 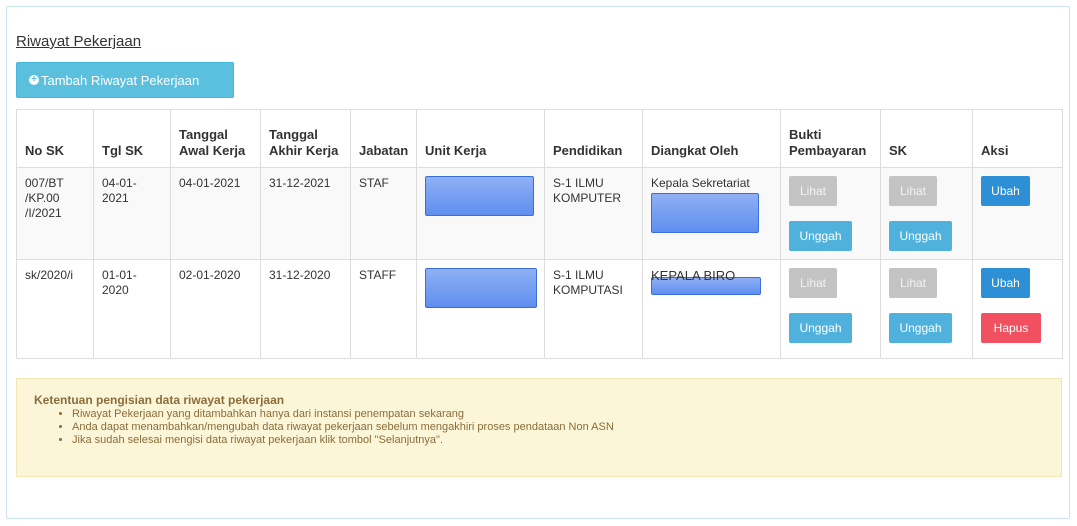 What do you see at coordinates (55, 309) in the screenshot?
I see `cell-no-sk: sk/2020/i` at bounding box center [55, 309].